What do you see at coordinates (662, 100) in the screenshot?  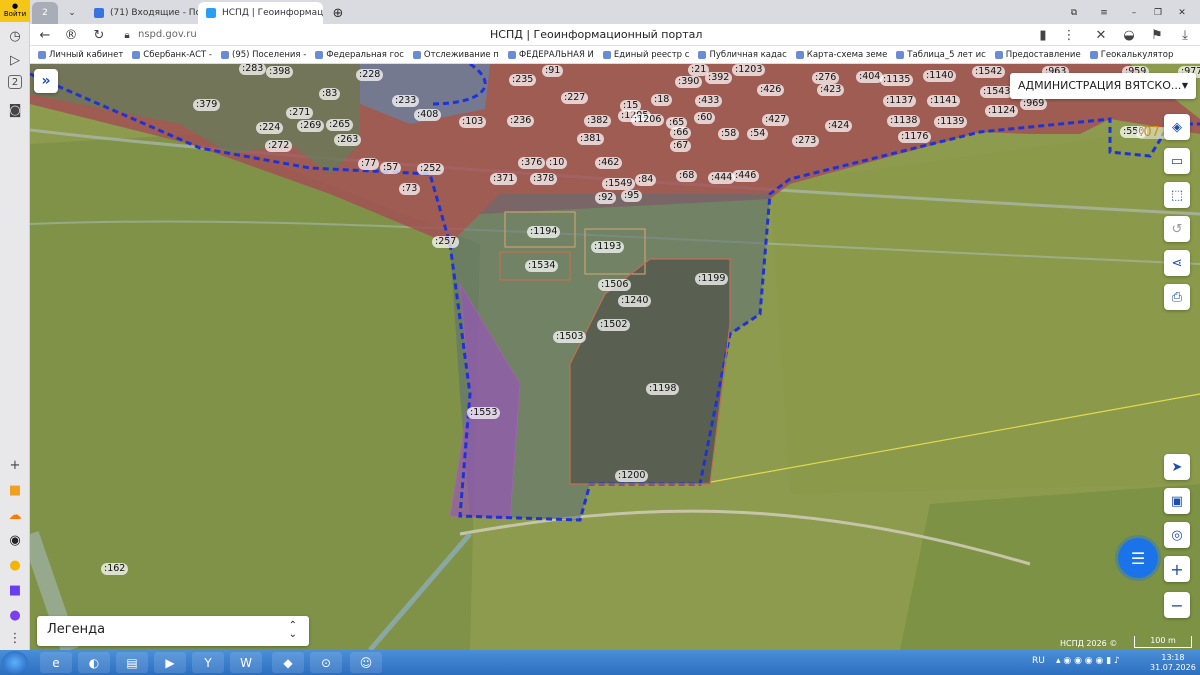 I see `cadastral-plot-label: :18` at bounding box center [662, 100].